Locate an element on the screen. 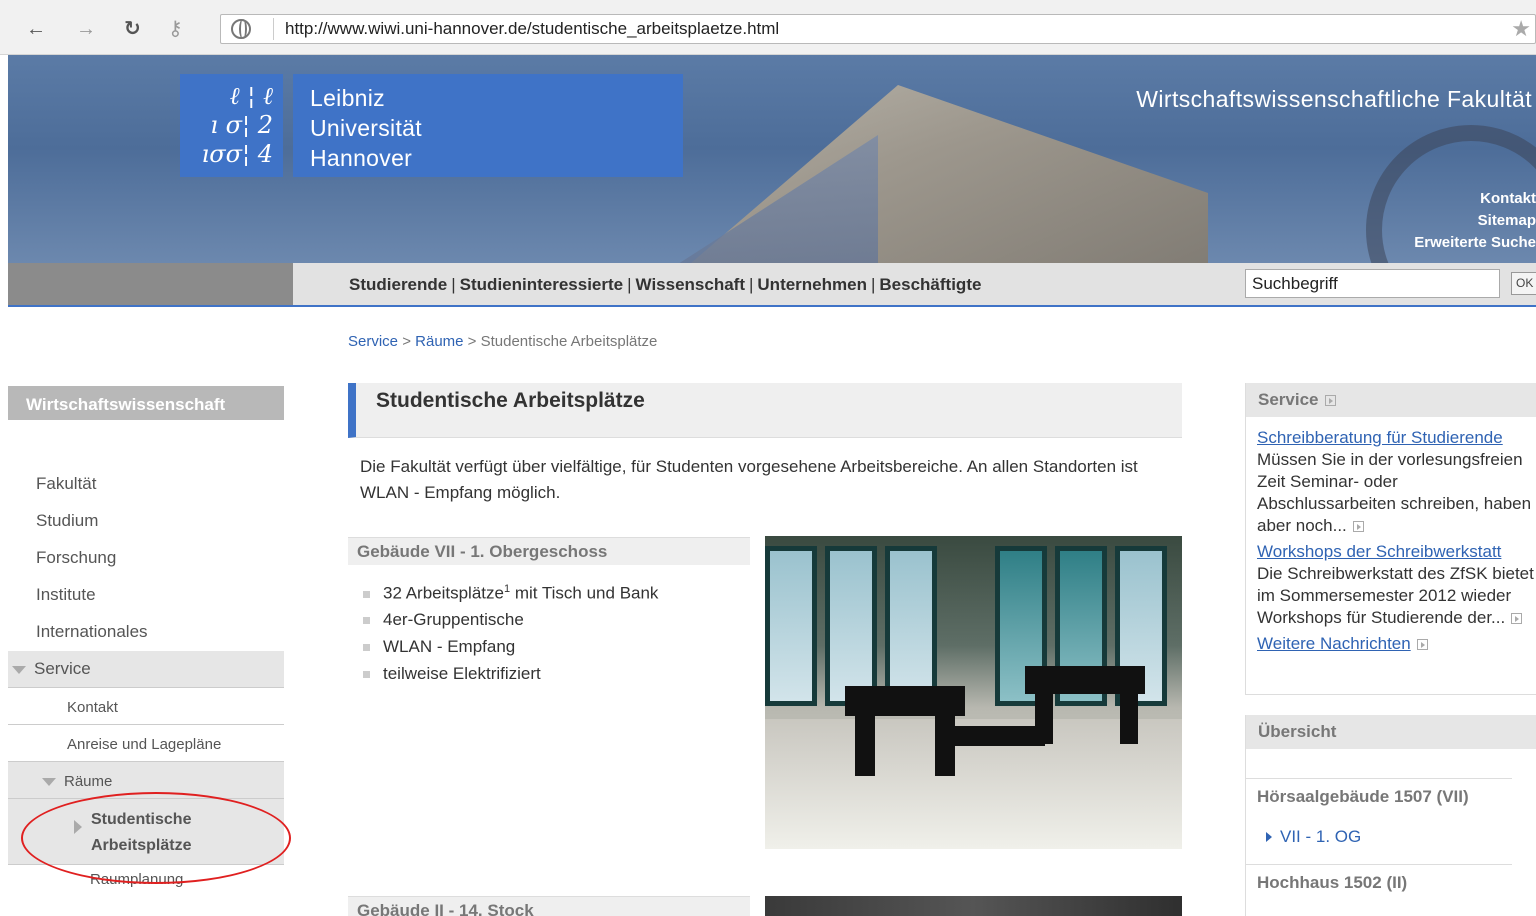 Image resolution: width=1536 pixels, height=916 pixels. top-links: Kontakt Sitemap Erweiterte Suche is located at coordinates (1475, 221).